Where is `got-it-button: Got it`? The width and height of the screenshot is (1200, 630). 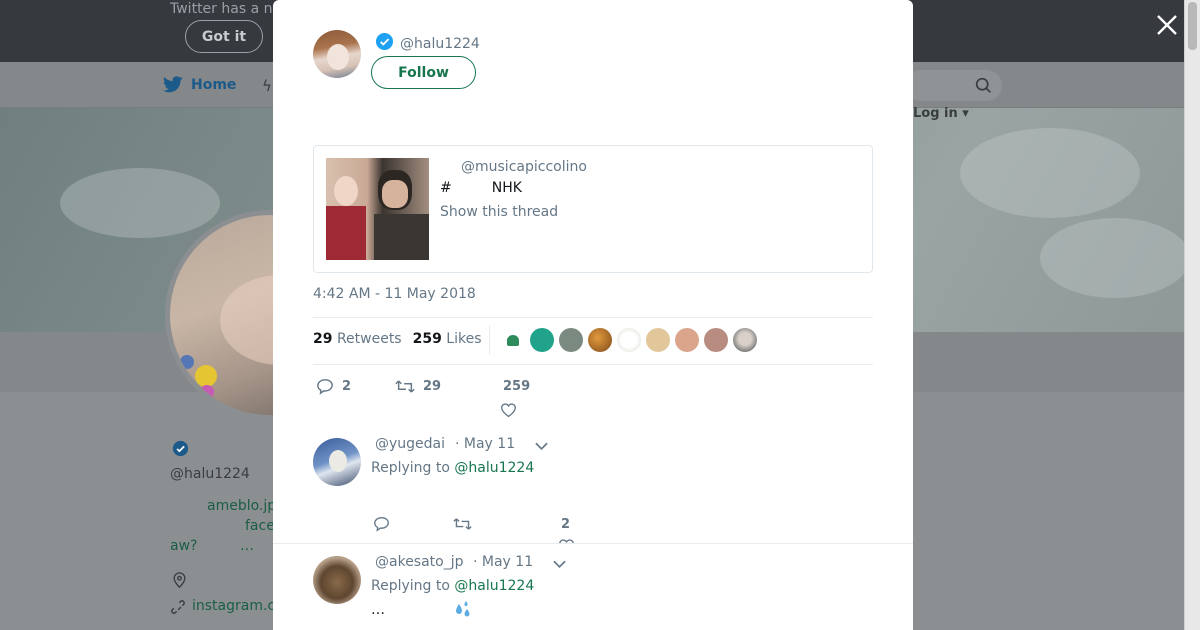 got-it-button: Got it is located at coordinates (224, 36).